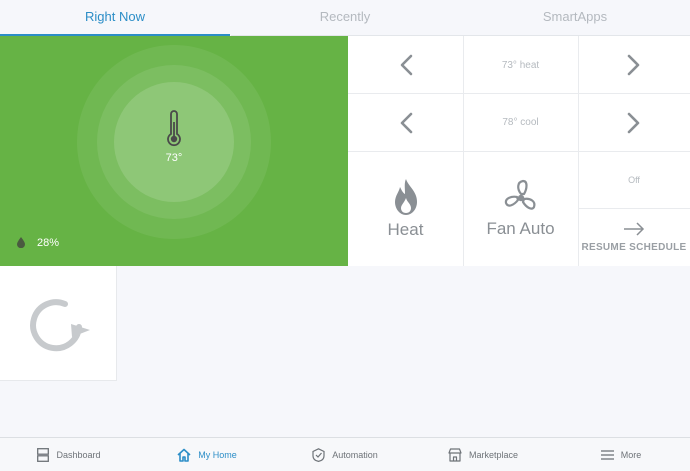 Image resolution: width=690 pixels, height=471 pixels. I want to click on arrow-right-icon, so click(634, 228).